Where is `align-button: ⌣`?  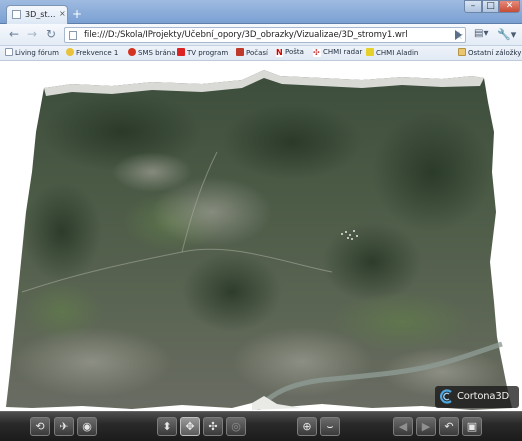
align-button: ⌣ is located at coordinates (330, 426).